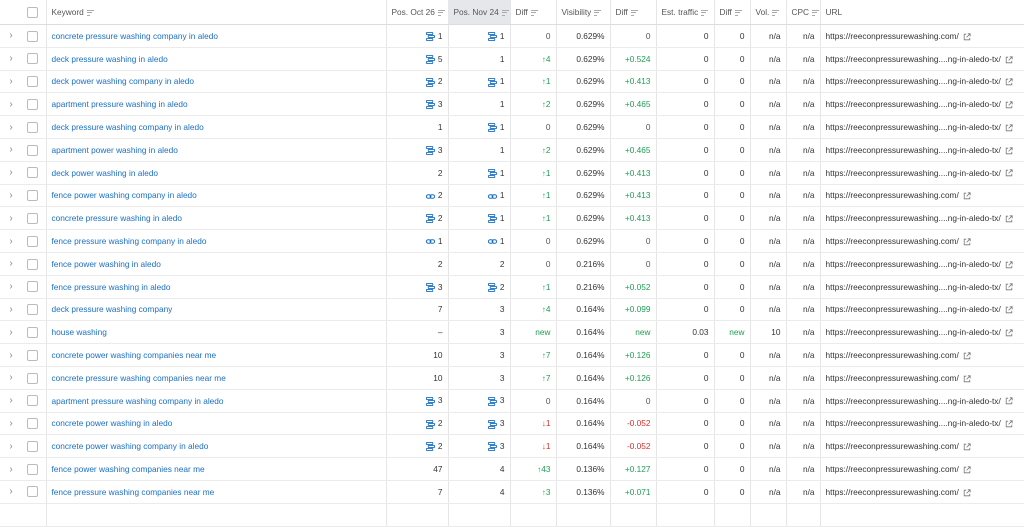 The image size is (1024, 527). Describe the element at coordinates (130, 446) in the screenshot. I see `keyword-link: concrete power washing company in aledo` at that location.